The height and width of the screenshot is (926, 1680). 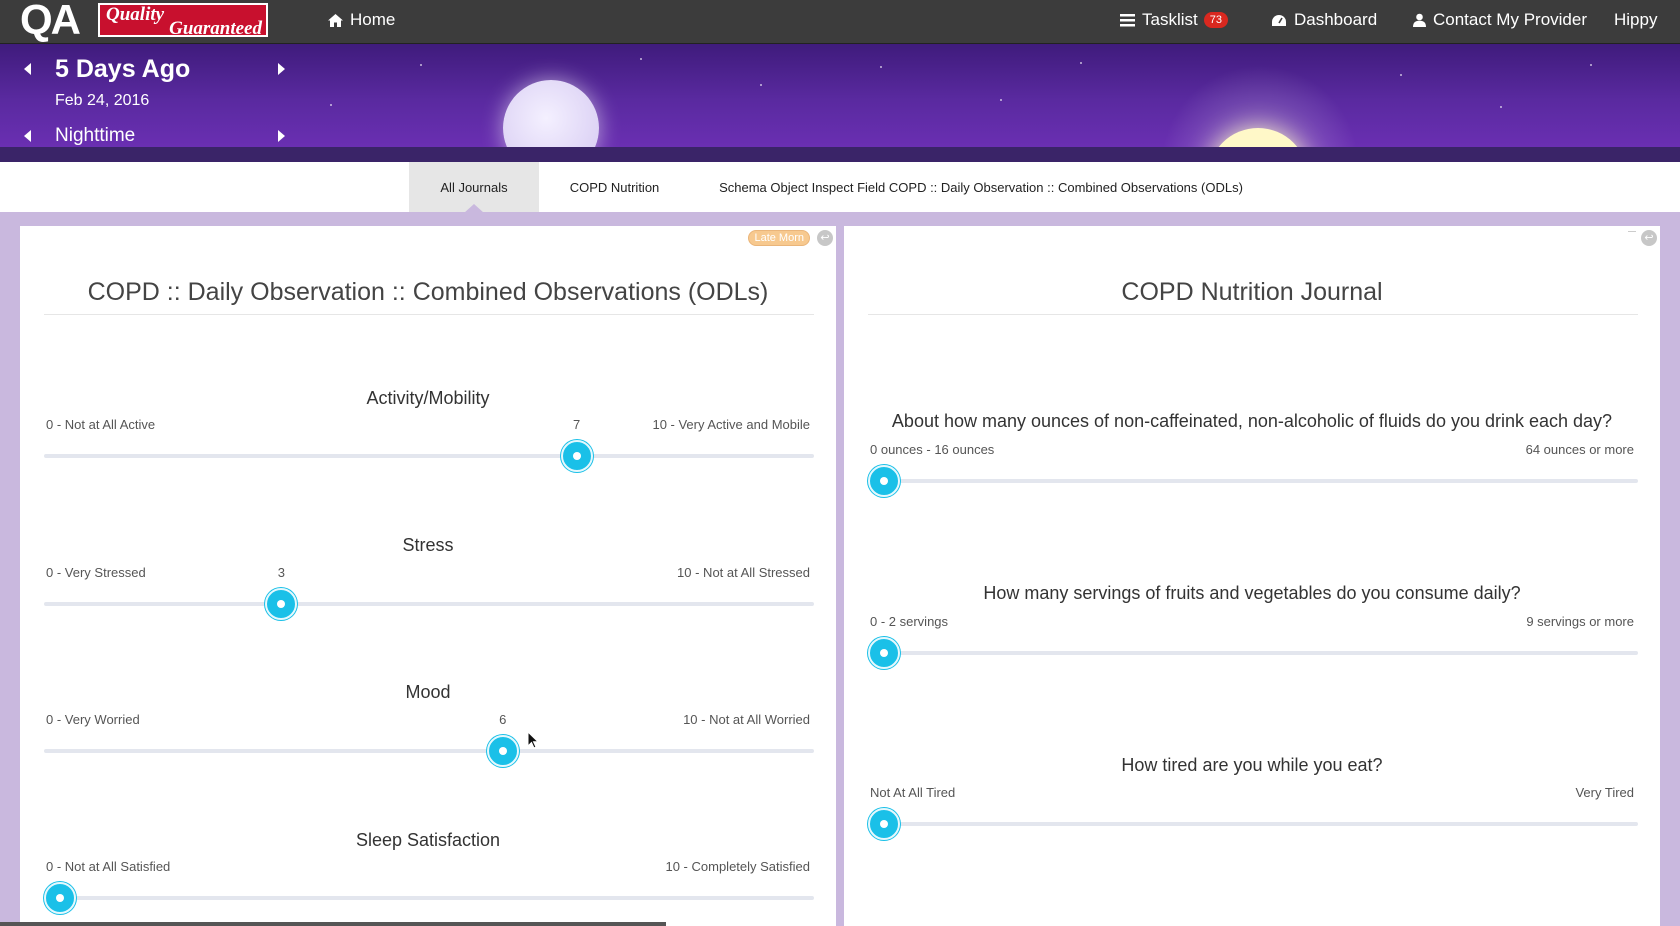 What do you see at coordinates (840, 154) in the screenshot?
I see `hero-bottom-strip` at bounding box center [840, 154].